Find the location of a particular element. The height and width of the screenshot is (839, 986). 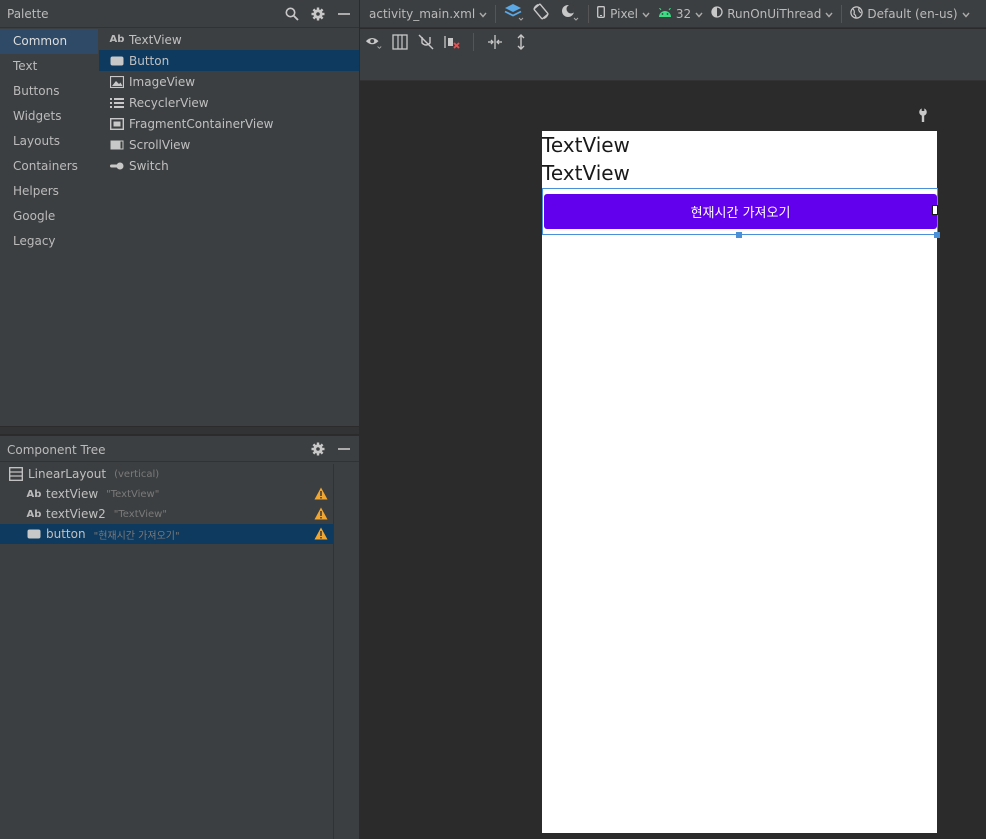

locale-name: Default (en-us) is located at coordinates (912, 13).